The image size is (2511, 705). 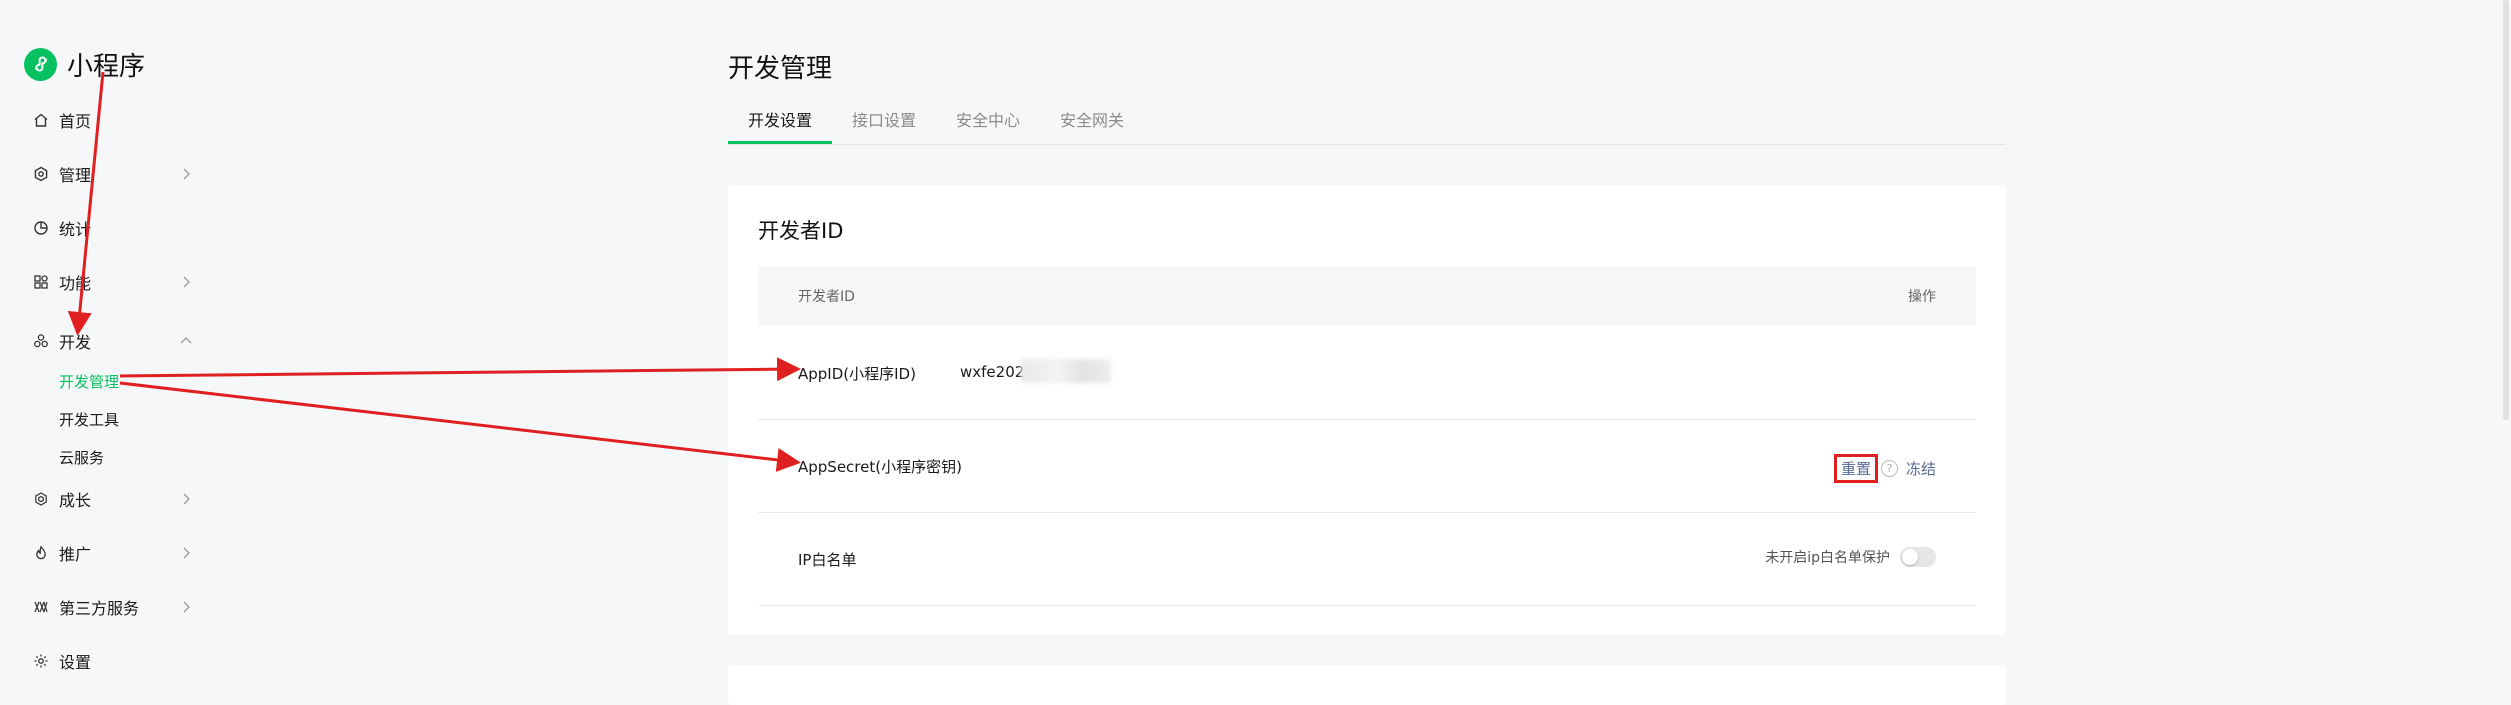 What do you see at coordinates (75, 342) in the screenshot?
I see `sidebar-item-label: 开发` at bounding box center [75, 342].